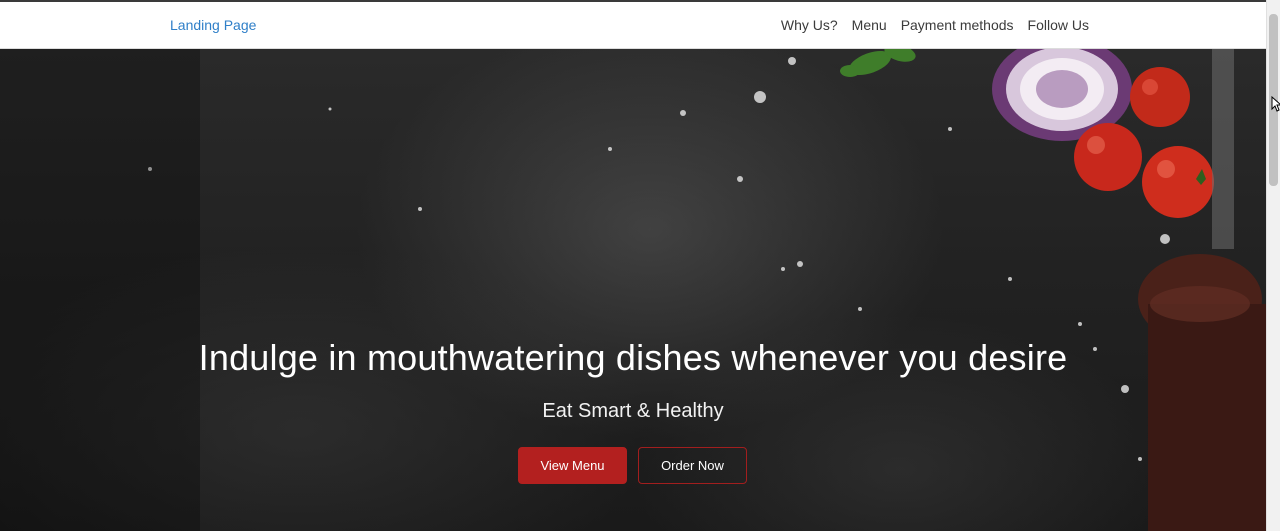 The image size is (1280, 531). I want to click on brand-link: Landing Page, so click(213, 25).